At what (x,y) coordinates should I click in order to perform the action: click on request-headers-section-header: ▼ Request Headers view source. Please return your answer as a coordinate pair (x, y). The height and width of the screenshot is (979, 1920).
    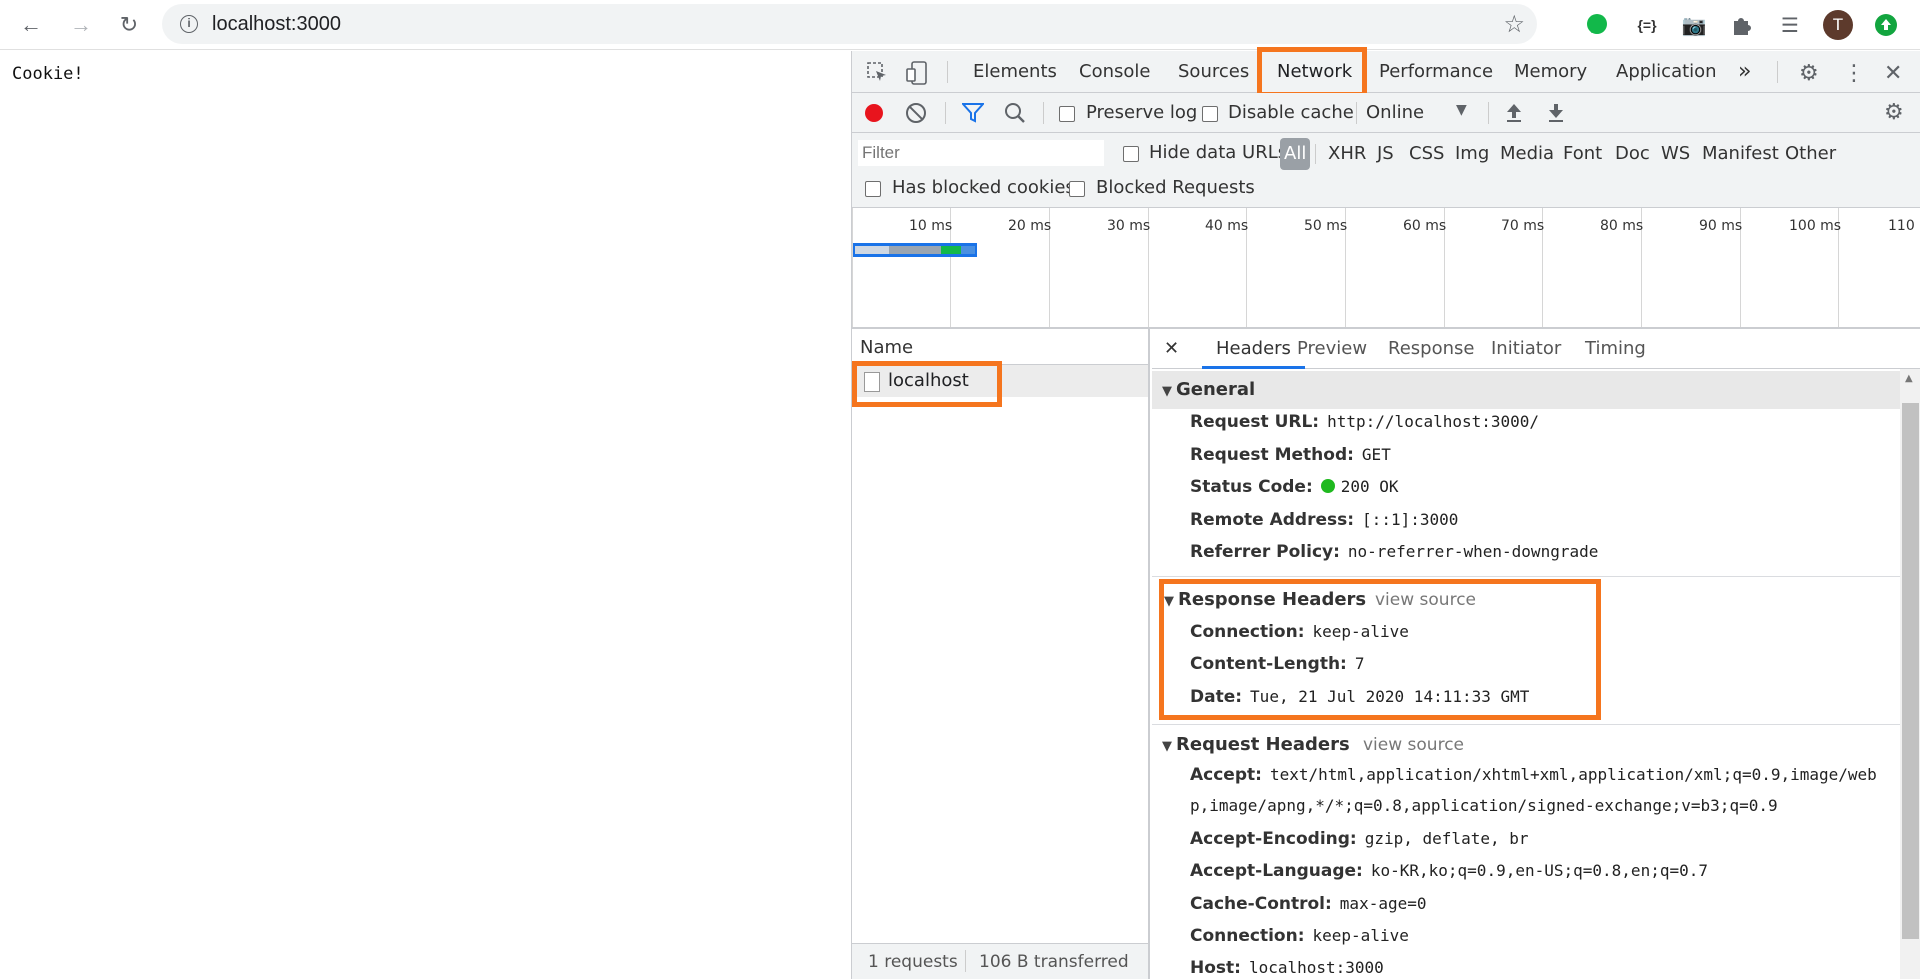
    Looking at the image, I should click on (1526, 748).